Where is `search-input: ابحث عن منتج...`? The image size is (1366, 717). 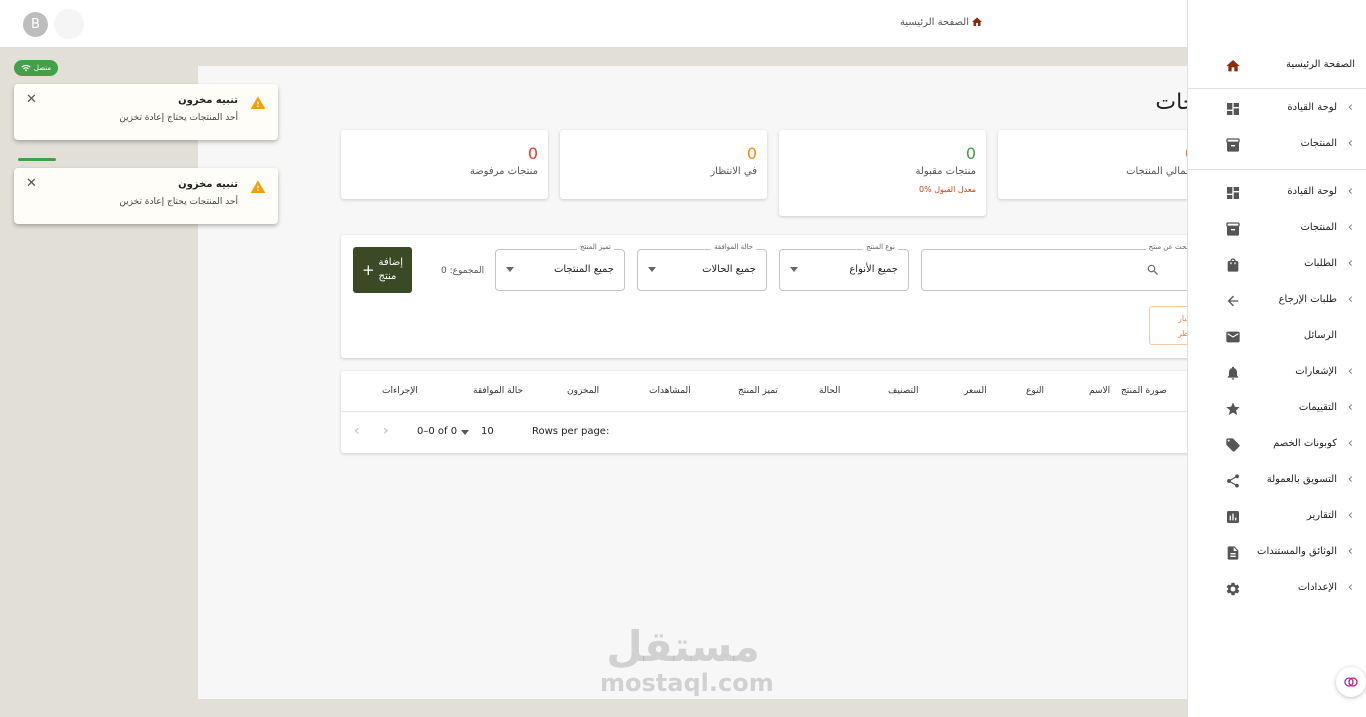 search-input: ابحث عن منتج... is located at coordinates (1054, 267).